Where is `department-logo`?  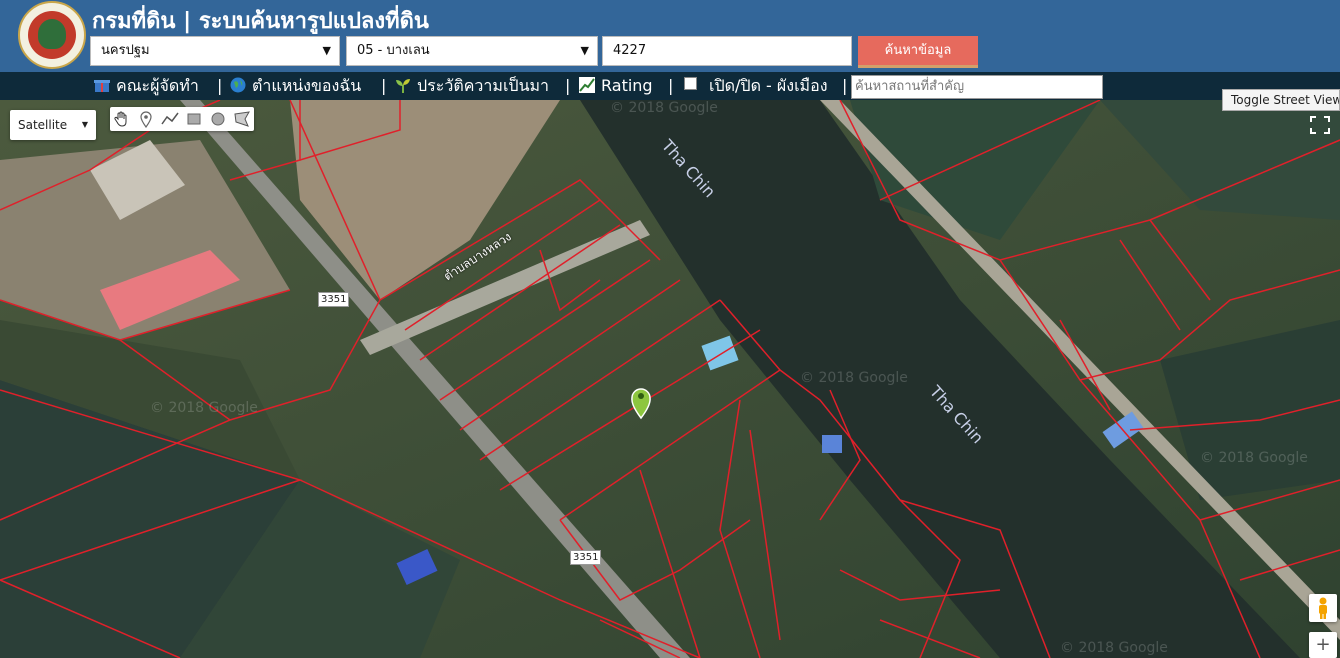 department-logo is located at coordinates (52, 35).